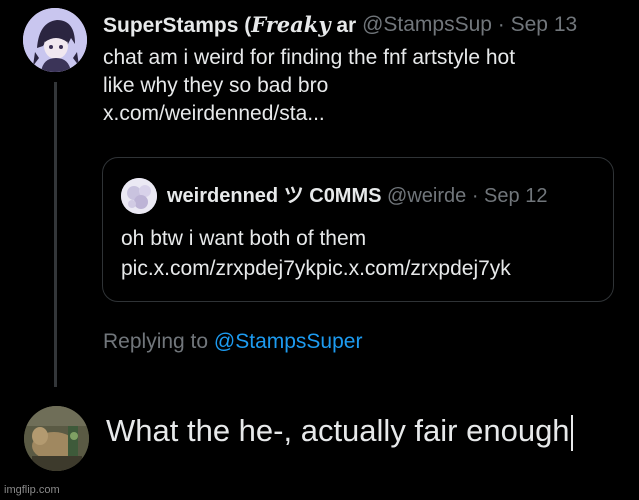 This screenshot has width=639, height=500. Describe the element at coordinates (32, 490) in the screenshot. I see `watermark: imgflip.com` at that location.